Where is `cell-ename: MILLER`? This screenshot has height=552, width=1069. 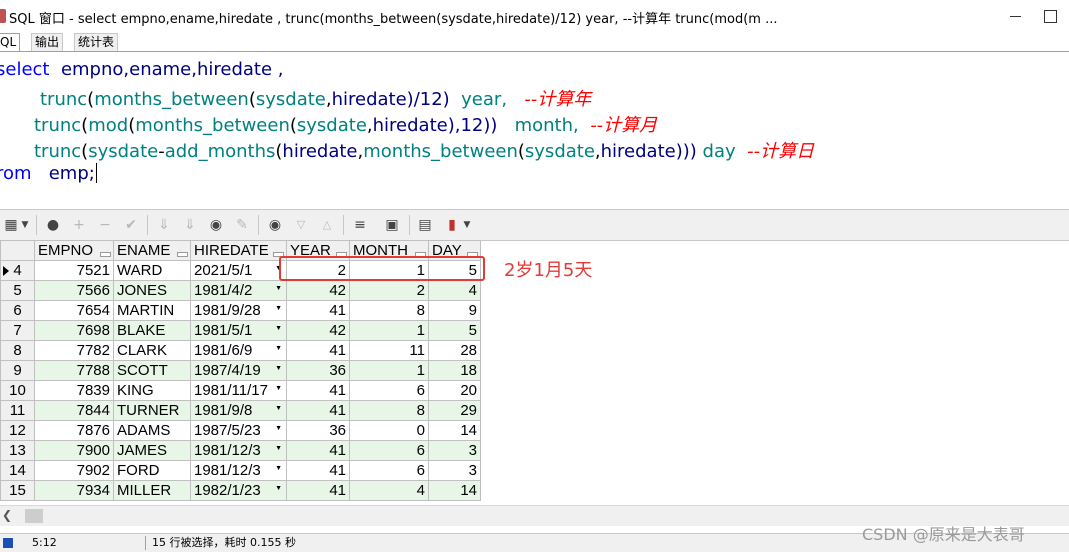
cell-ename: MILLER is located at coordinates (152, 490).